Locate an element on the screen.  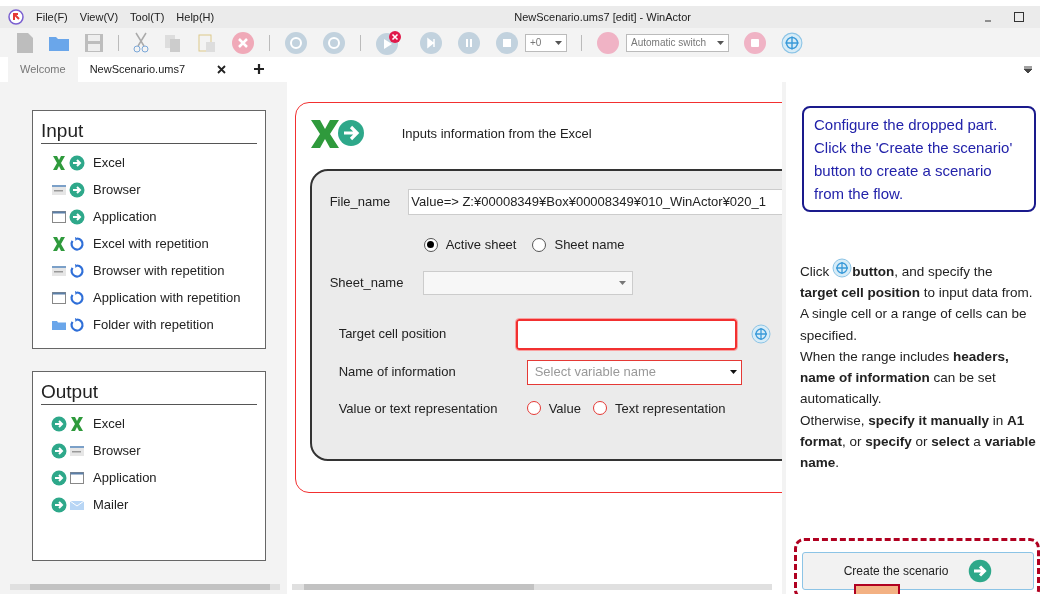
mode-dropdown: Automatic switch is located at coordinates (677, 42).